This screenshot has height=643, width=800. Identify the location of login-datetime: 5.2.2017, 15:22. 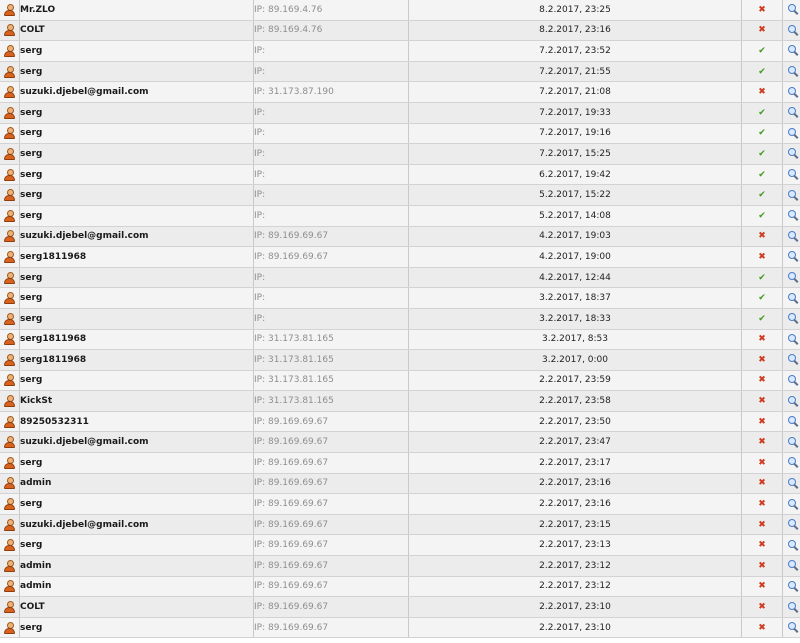
(575, 195).